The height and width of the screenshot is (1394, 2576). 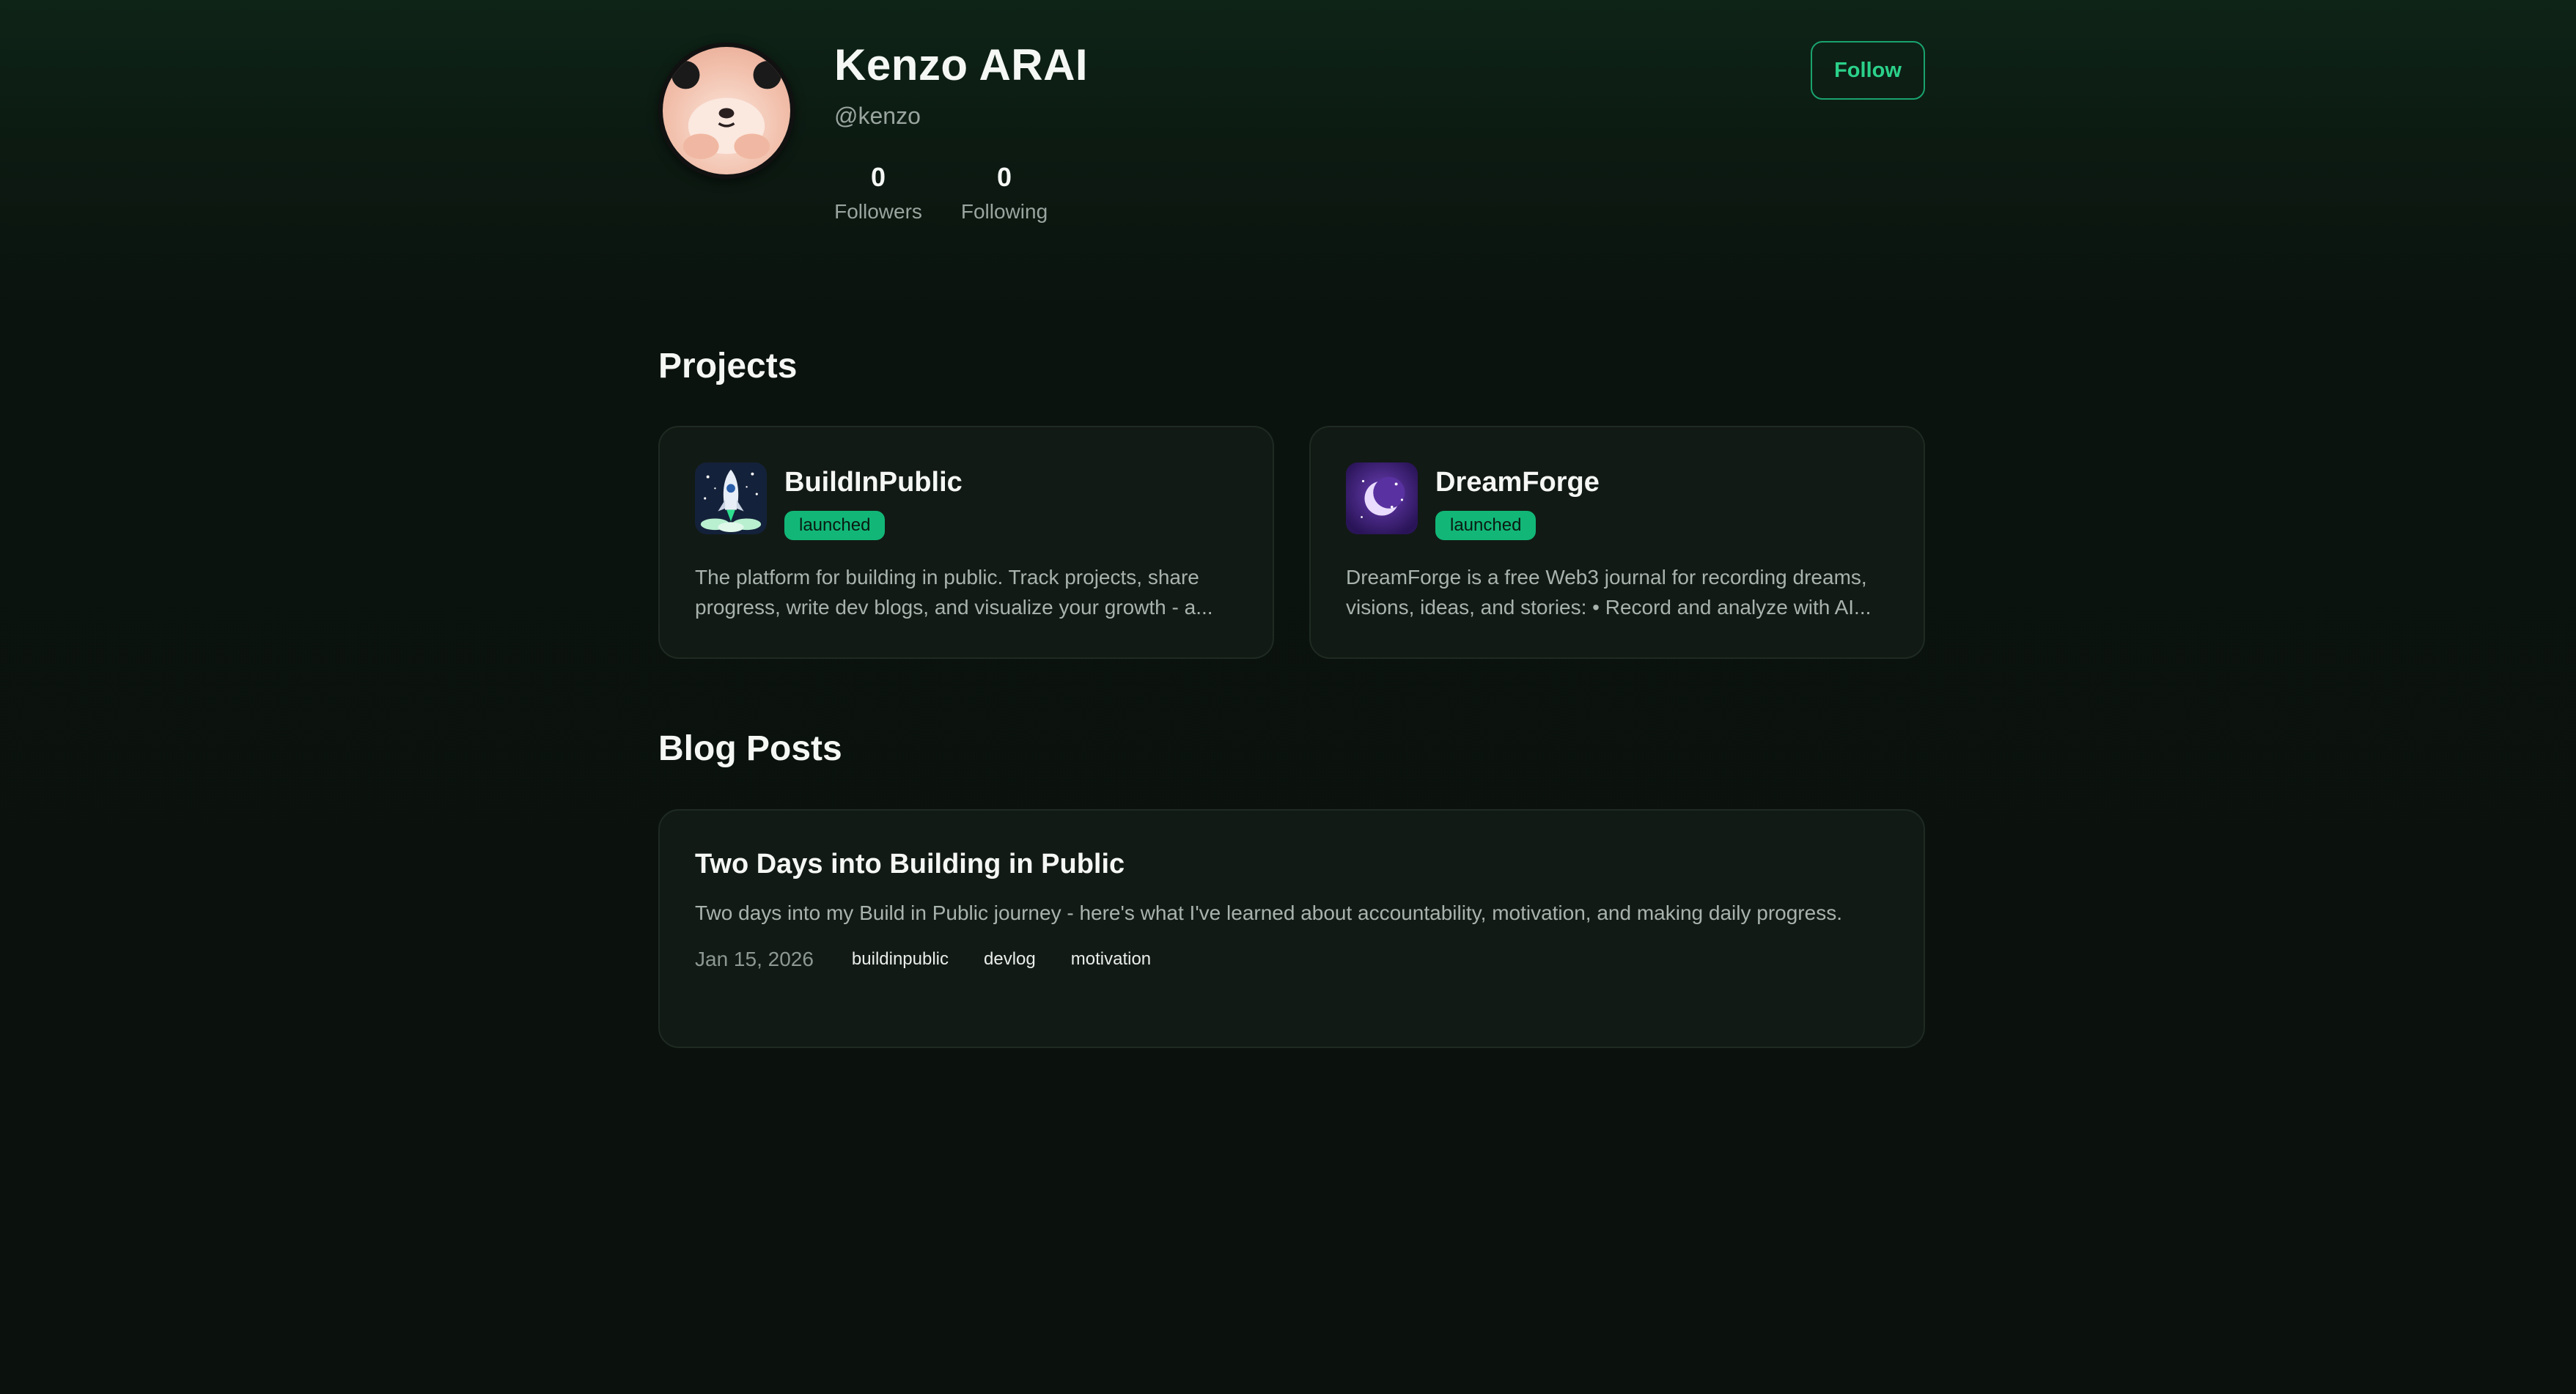 What do you see at coordinates (877, 116) in the screenshot?
I see `profile-handle: @kenzo` at bounding box center [877, 116].